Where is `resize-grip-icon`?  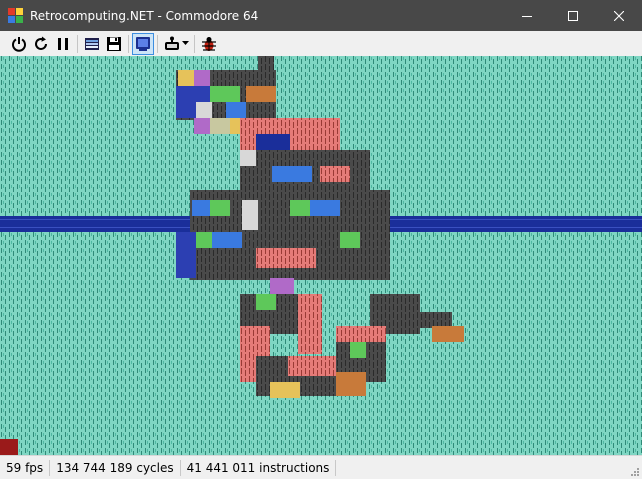
resize-grip-icon is located at coordinates (635, 472).